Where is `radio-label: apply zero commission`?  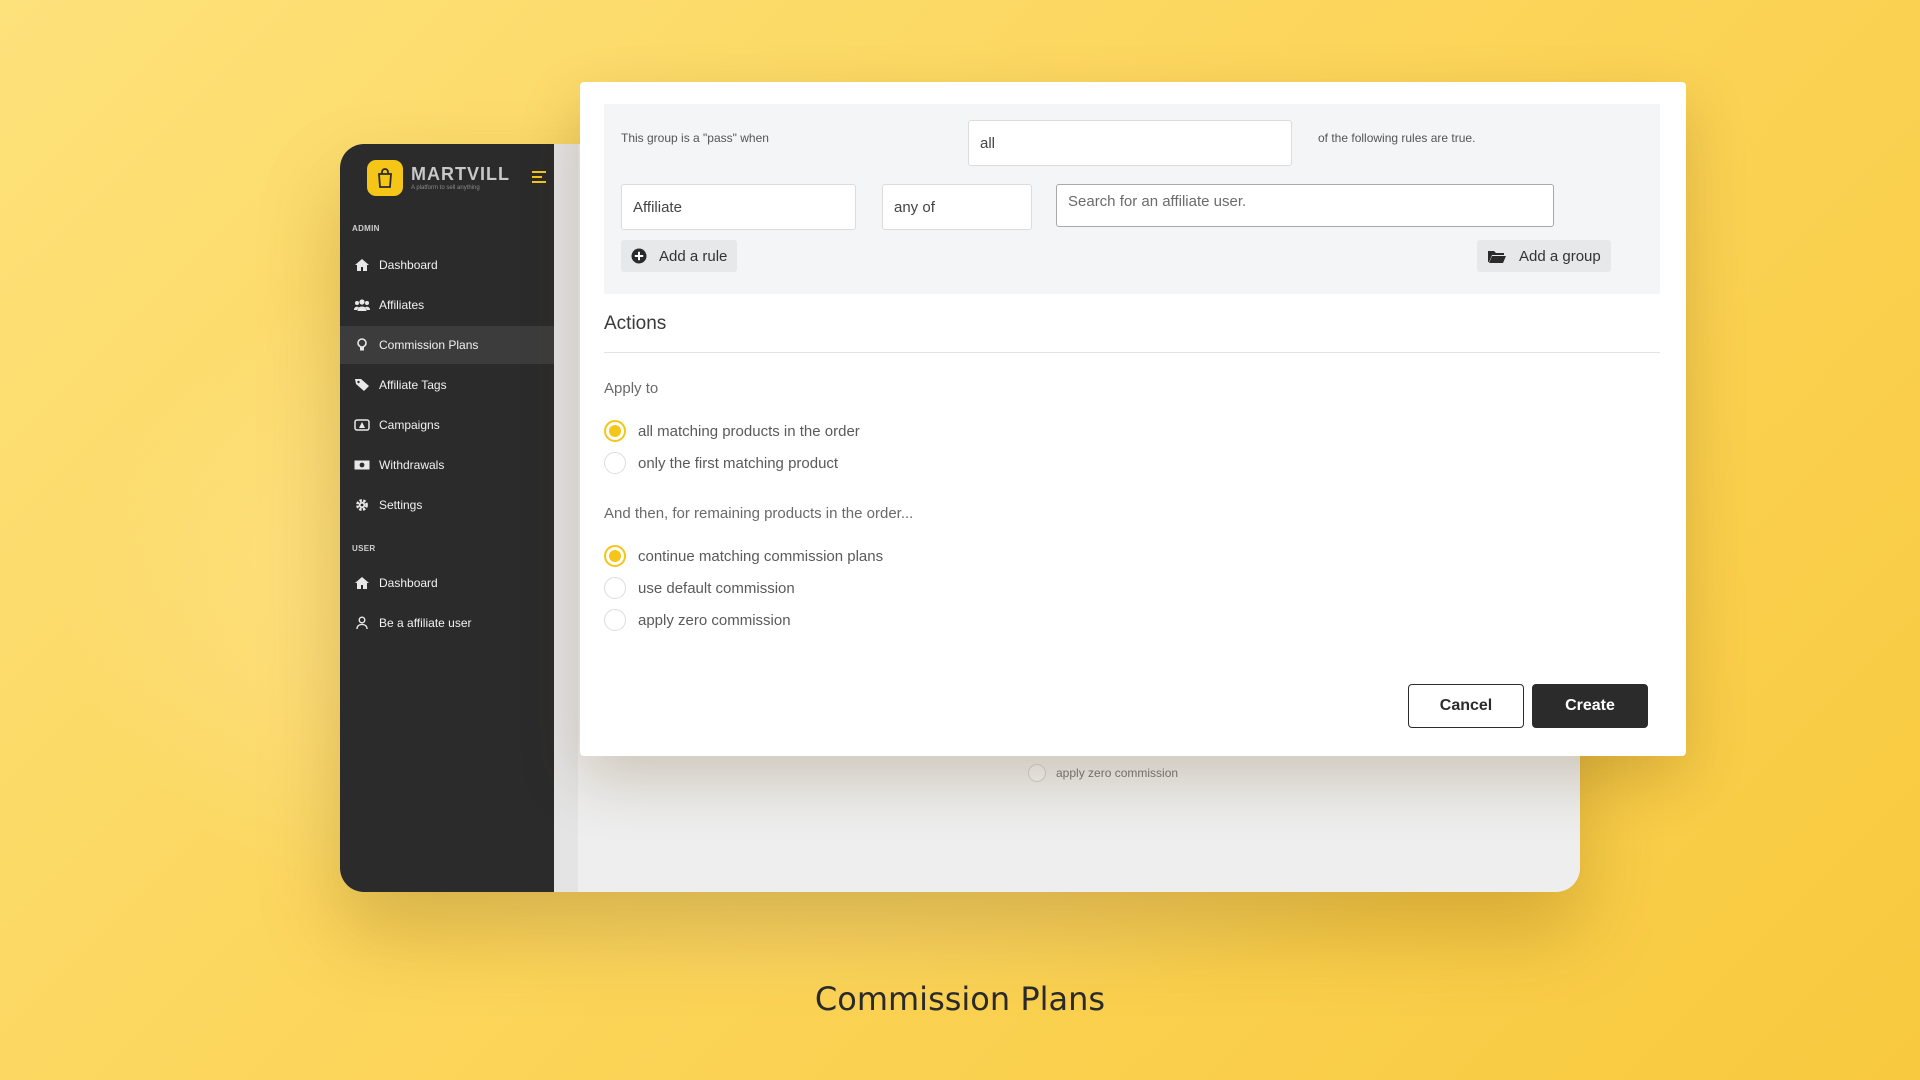 radio-label: apply zero commission is located at coordinates (714, 620).